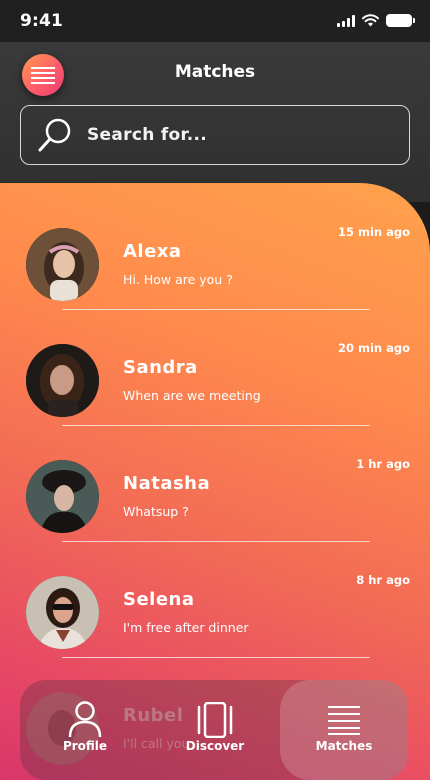 The height and width of the screenshot is (780, 430). I want to click on last-message: Hi. How are you ?, so click(178, 279).